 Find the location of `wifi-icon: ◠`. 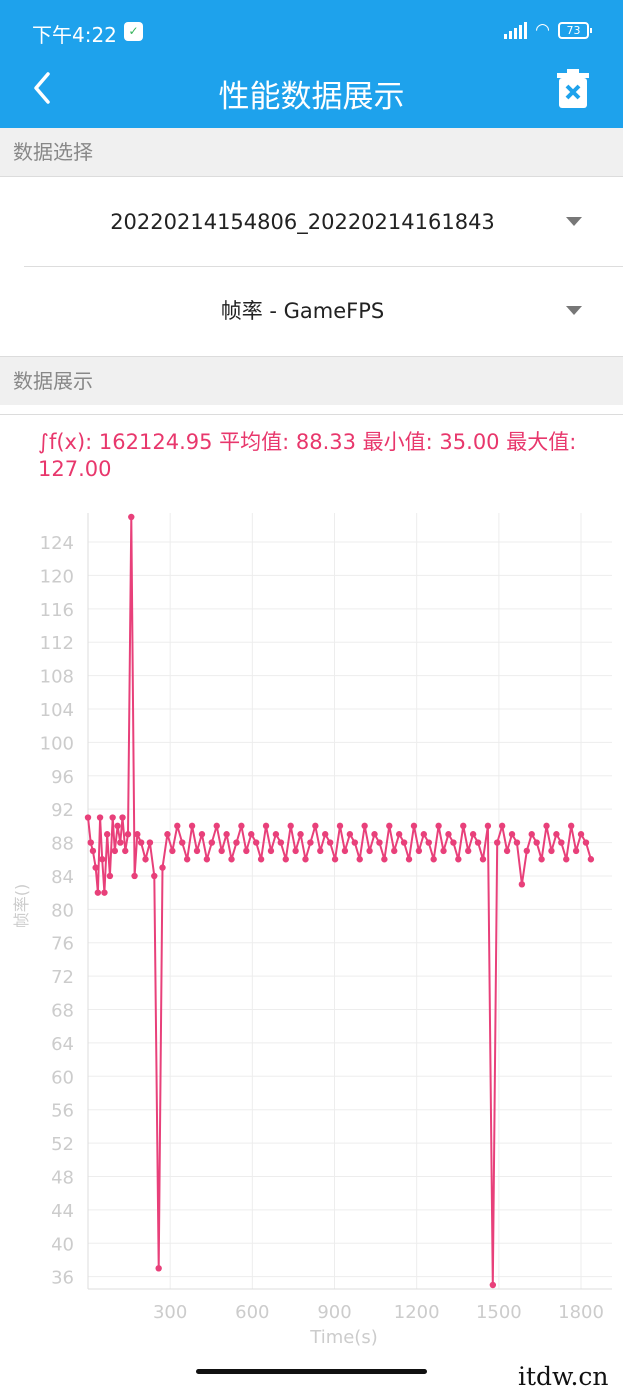

wifi-icon: ◠ is located at coordinates (542, 30).